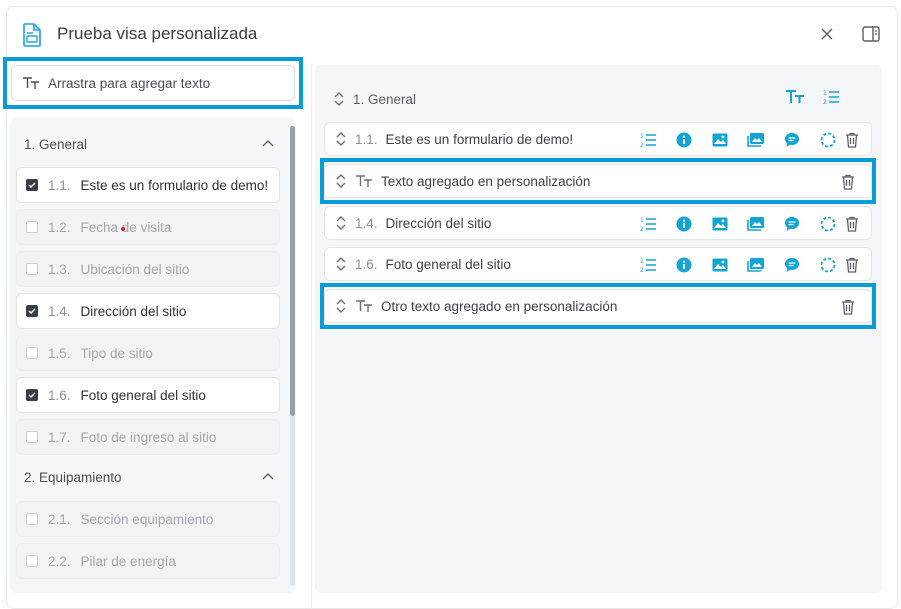 The image size is (901, 609). What do you see at coordinates (59, 353) in the screenshot?
I see `item-number: 1.5.` at bounding box center [59, 353].